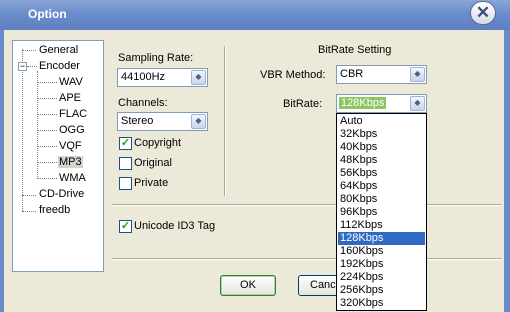 This screenshot has width=510, height=312. What do you see at coordinates (72, 178) in the screenshot?
I see `tree-item-wma: WMA` at bounding box center [72, 178].